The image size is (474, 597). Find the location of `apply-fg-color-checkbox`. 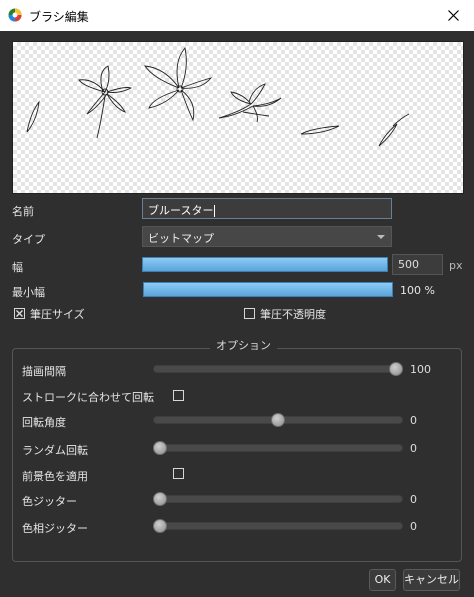

apply-fg-color-checkbox is located at coordinates (178, 473).